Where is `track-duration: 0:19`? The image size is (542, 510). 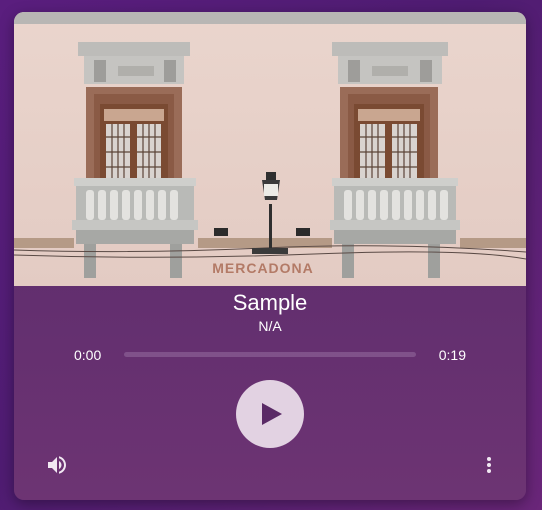 track-duration: 0:19 is located at coordinates (452, 355).